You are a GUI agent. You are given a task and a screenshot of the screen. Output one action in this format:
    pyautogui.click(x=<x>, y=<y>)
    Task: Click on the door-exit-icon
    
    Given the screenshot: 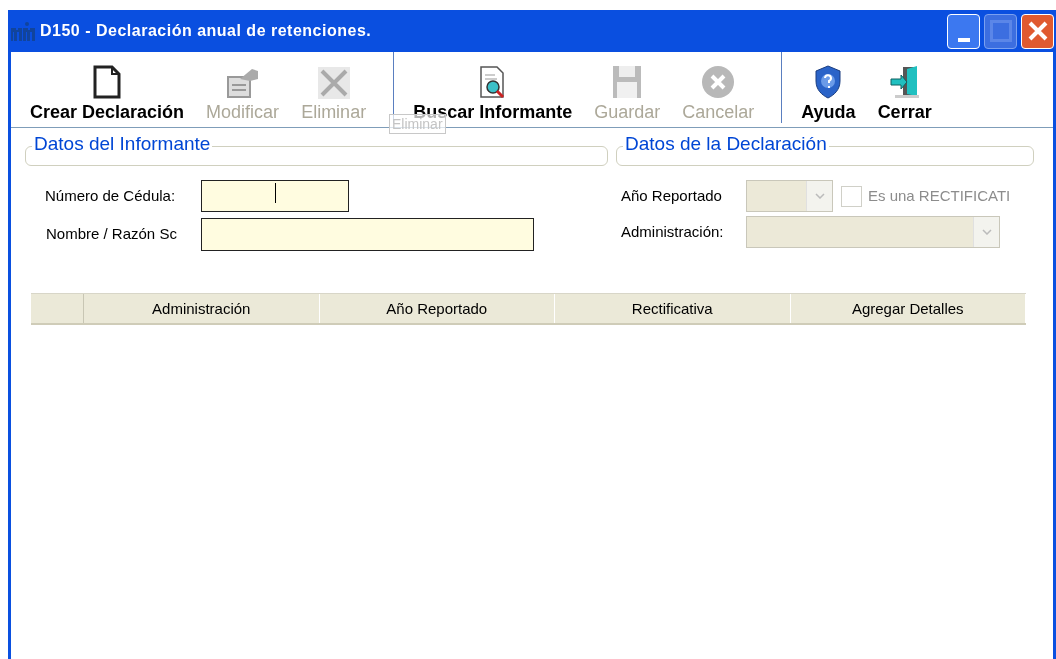 What is the action you would take?
    pyautogui.click(x=904, y=82)
    